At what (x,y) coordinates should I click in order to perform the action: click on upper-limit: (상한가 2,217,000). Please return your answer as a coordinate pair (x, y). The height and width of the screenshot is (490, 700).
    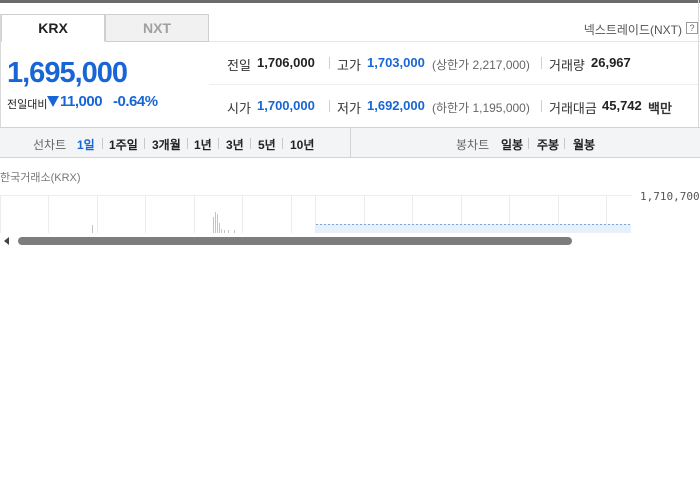
    Looking at the image, I should click on (481, 65).